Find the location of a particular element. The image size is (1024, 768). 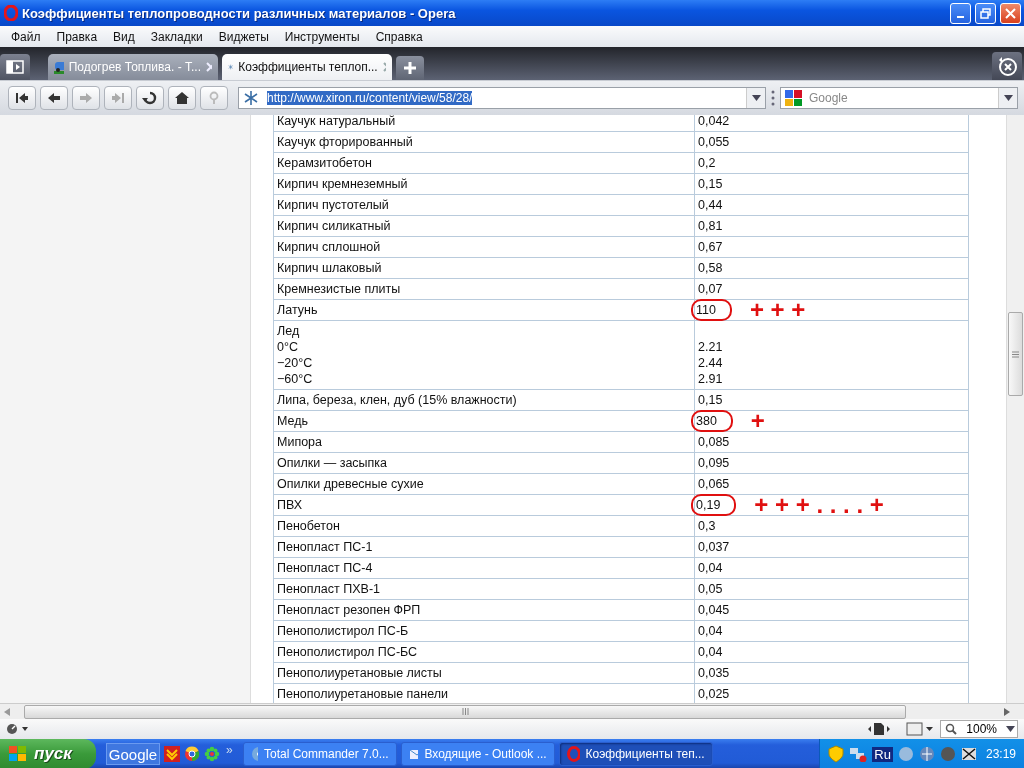

table-cell-text: Каучук натуральный is located at coordinates (337, 122).